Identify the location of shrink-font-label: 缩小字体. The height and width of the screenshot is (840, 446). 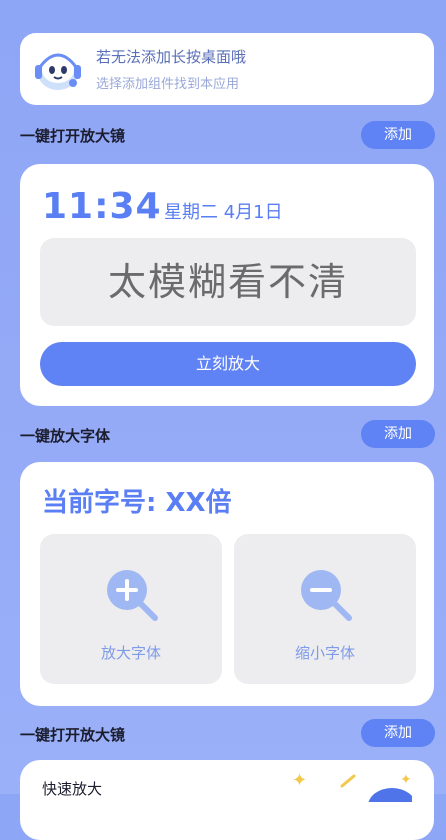
(324, 653).